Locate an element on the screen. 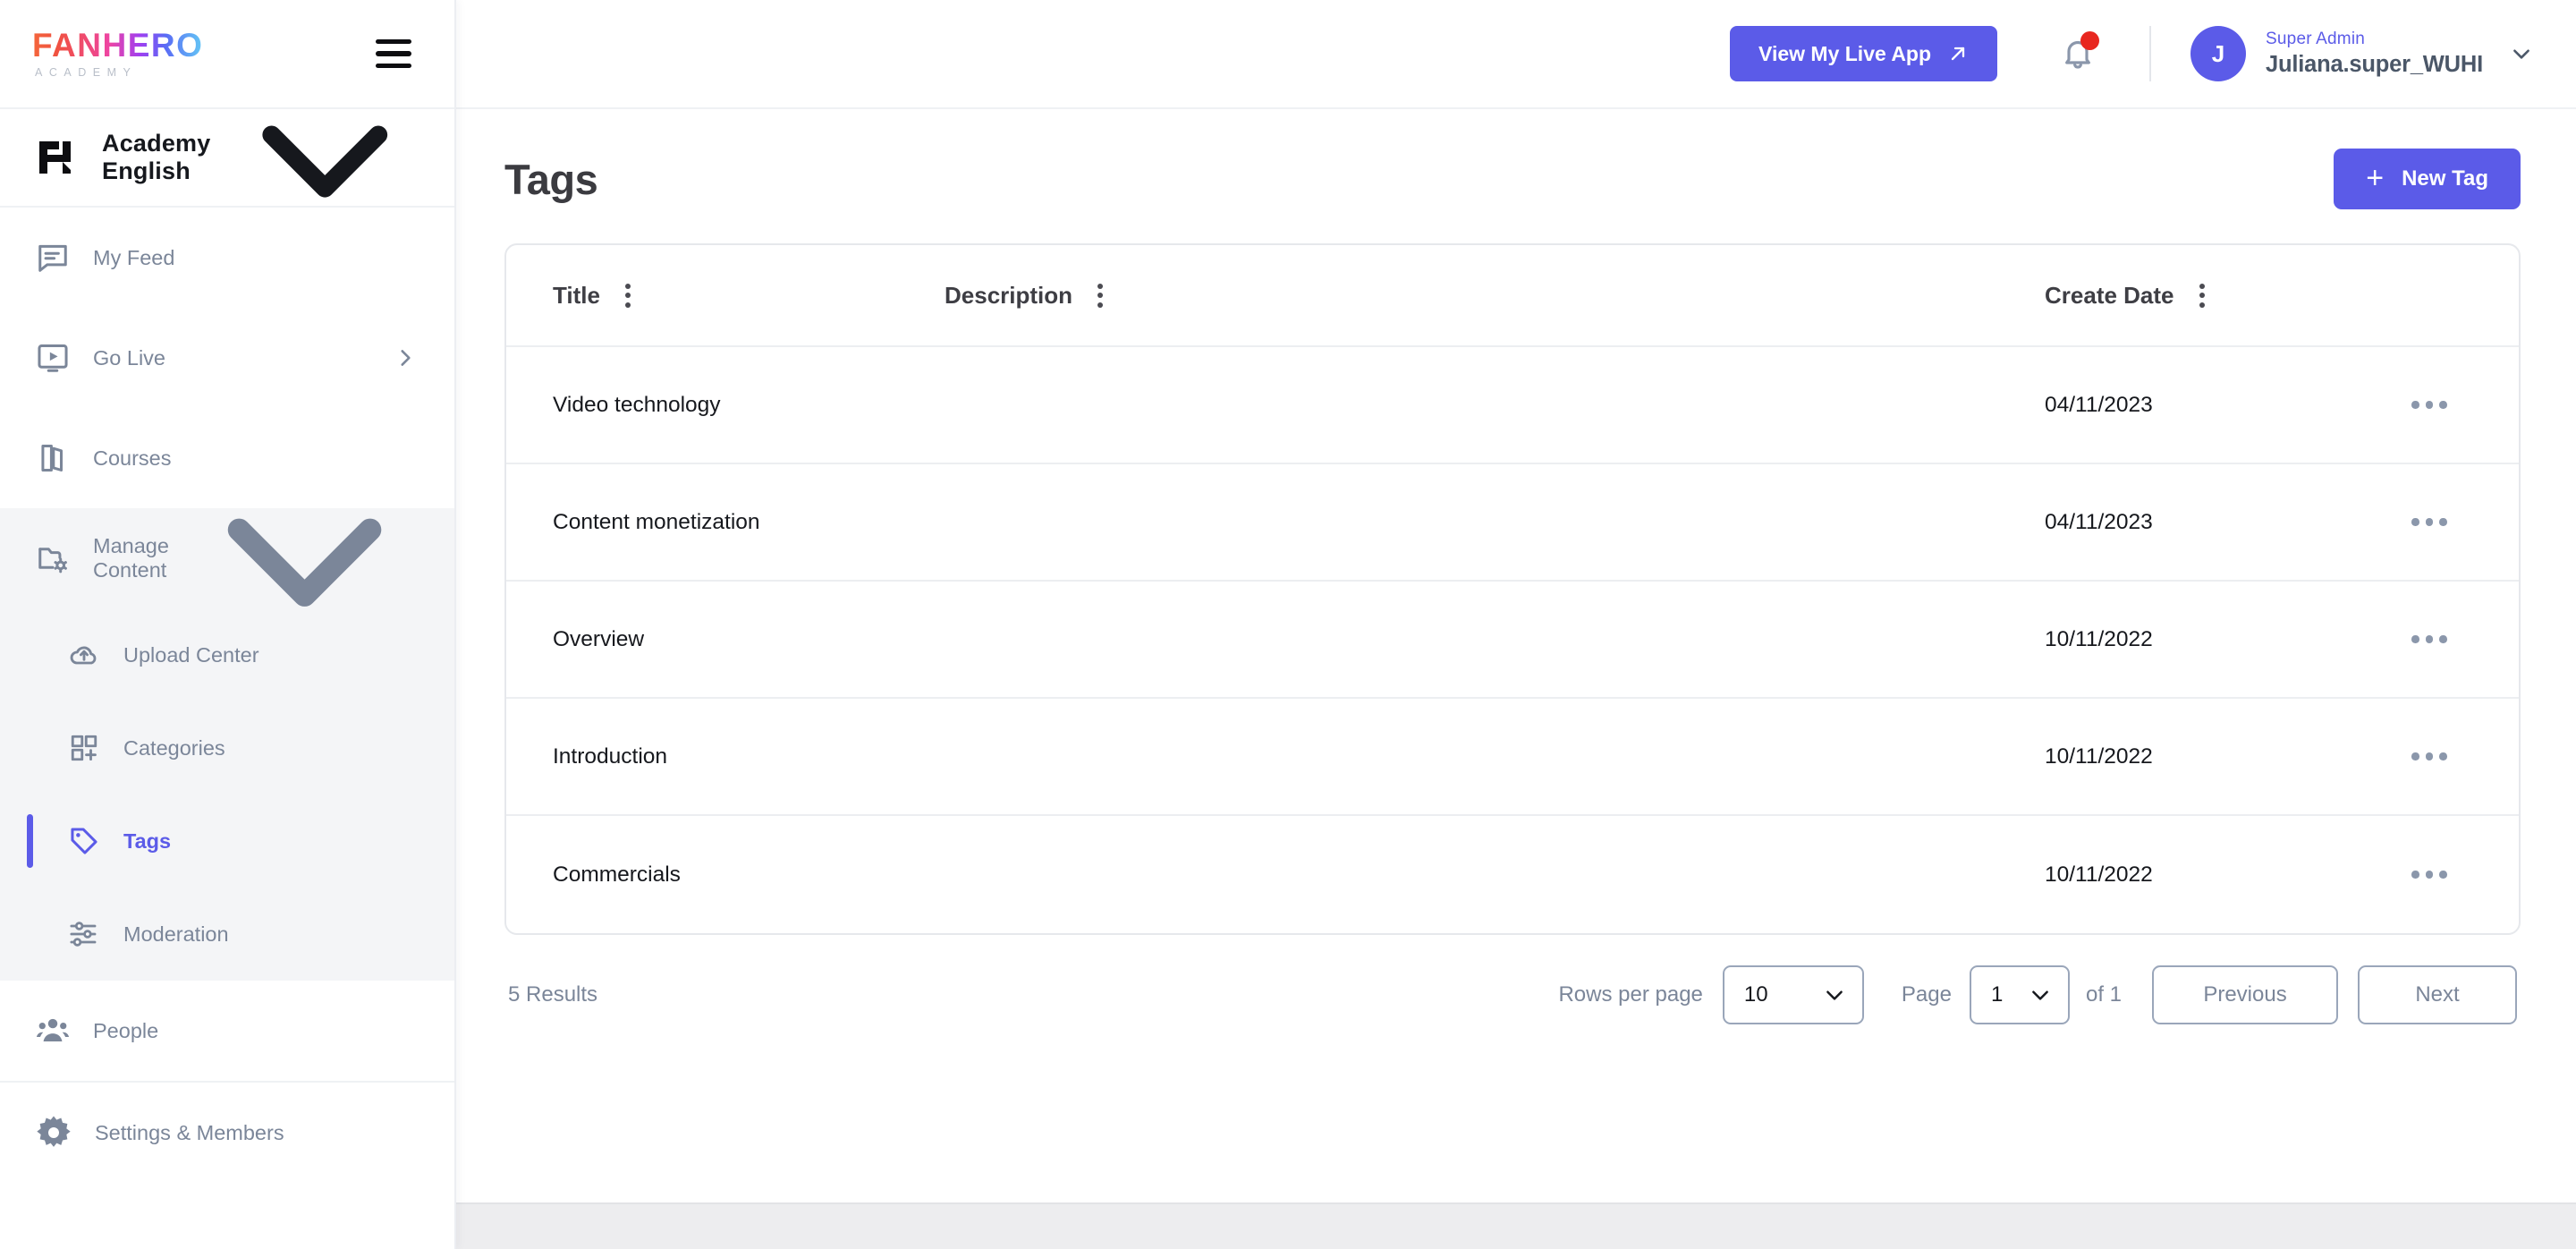 Image resolution: width=2576 pixels, height=1249 pixels. sidebar-item-tags: Tags is located at coordinates (227, 841).